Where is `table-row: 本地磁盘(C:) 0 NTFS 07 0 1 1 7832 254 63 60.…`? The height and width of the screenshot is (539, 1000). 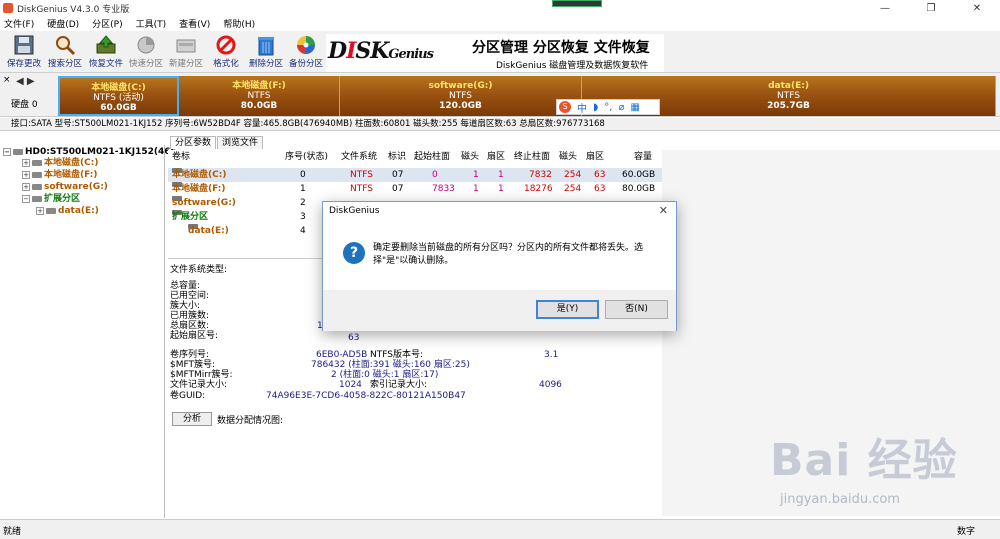 table-row: 本地磁盘(C:) 0 NTFS 07 0 1 1 7832 254 63 60.… is located at coordinates (415, 175).